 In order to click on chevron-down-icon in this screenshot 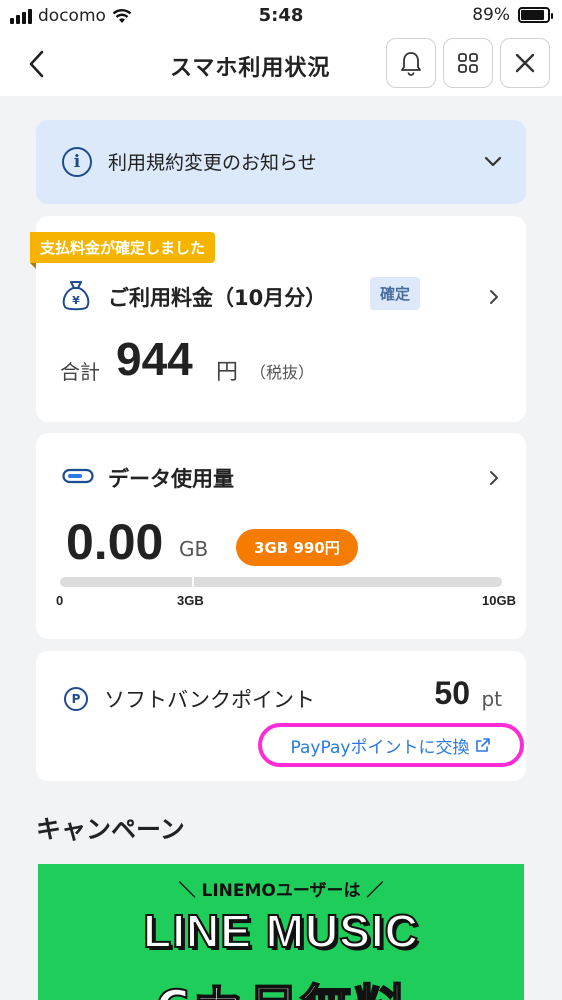, I will do `click(493, 161)`.